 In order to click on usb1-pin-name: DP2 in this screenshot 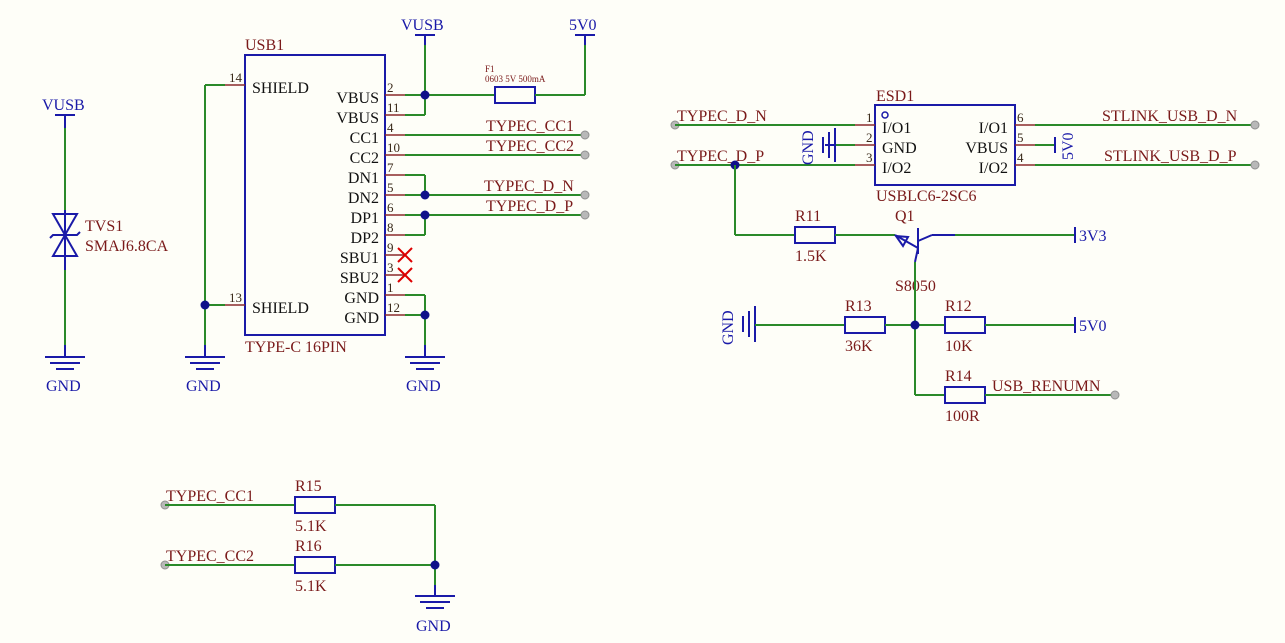, I will do `click(365, 238)`.